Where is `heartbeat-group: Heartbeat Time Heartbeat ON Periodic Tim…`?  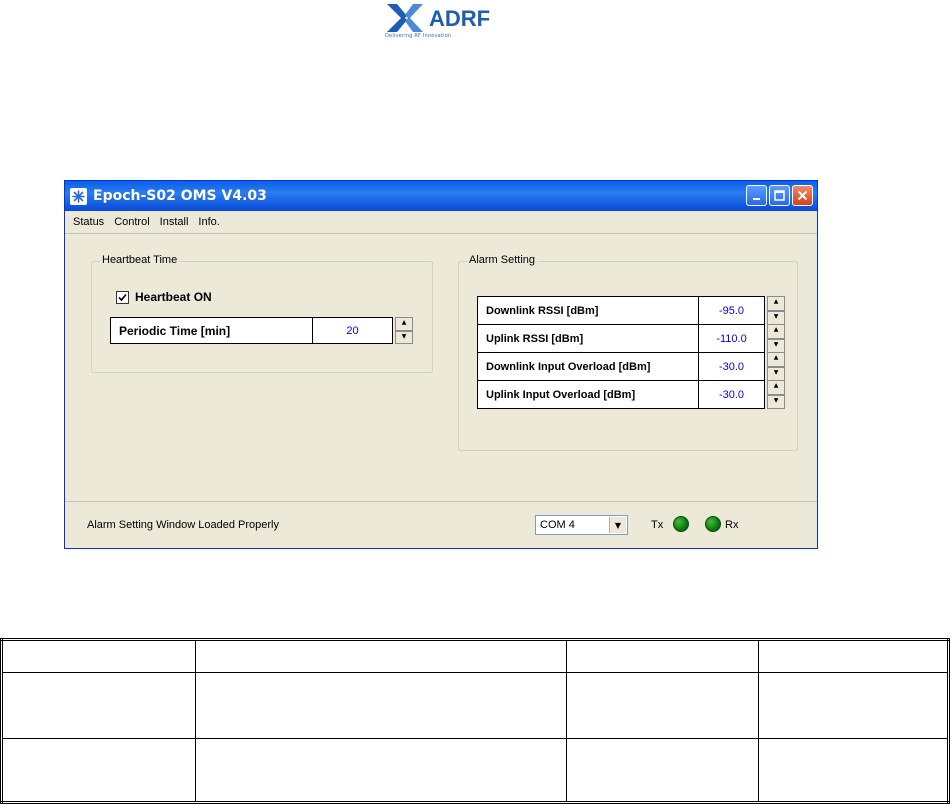 heartbeat-group: Heartbeat Time Heartbeat ON Periodic Tim… is located at coordinates (262, 313).